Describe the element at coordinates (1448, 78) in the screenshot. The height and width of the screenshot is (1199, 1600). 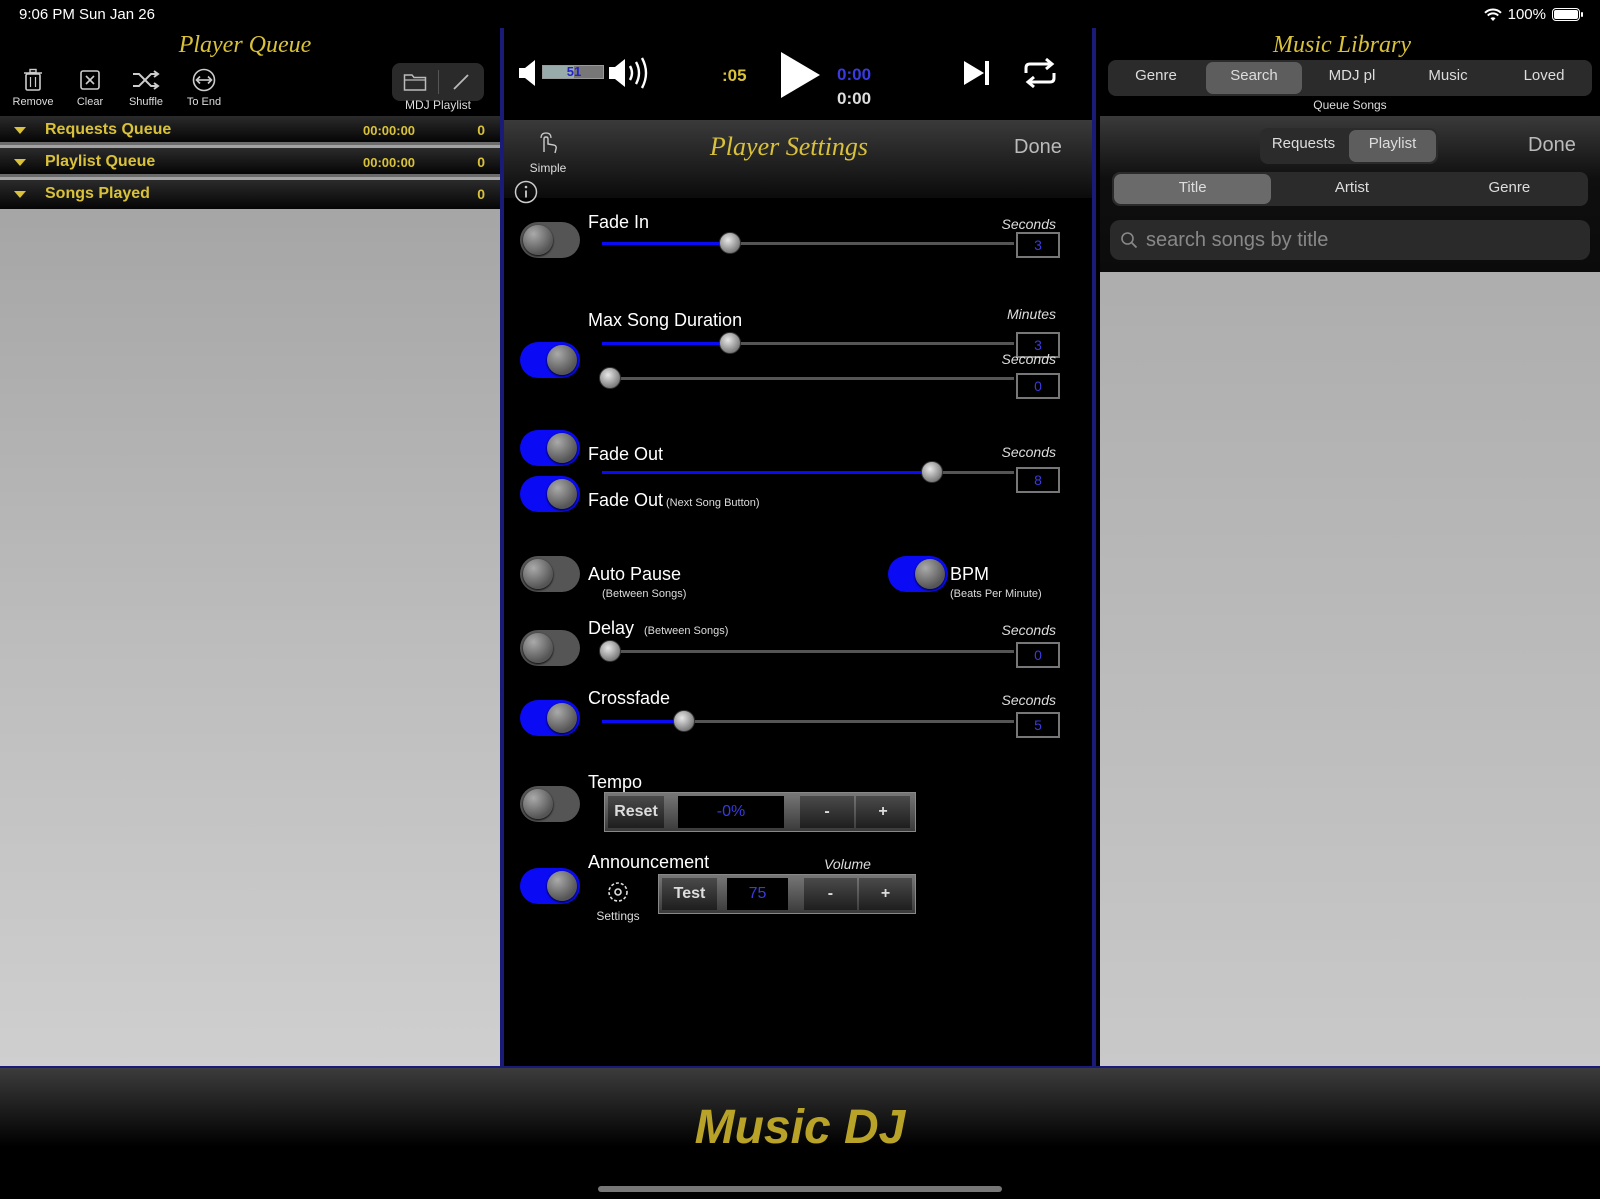
I see `tab-music: Music` at that location.